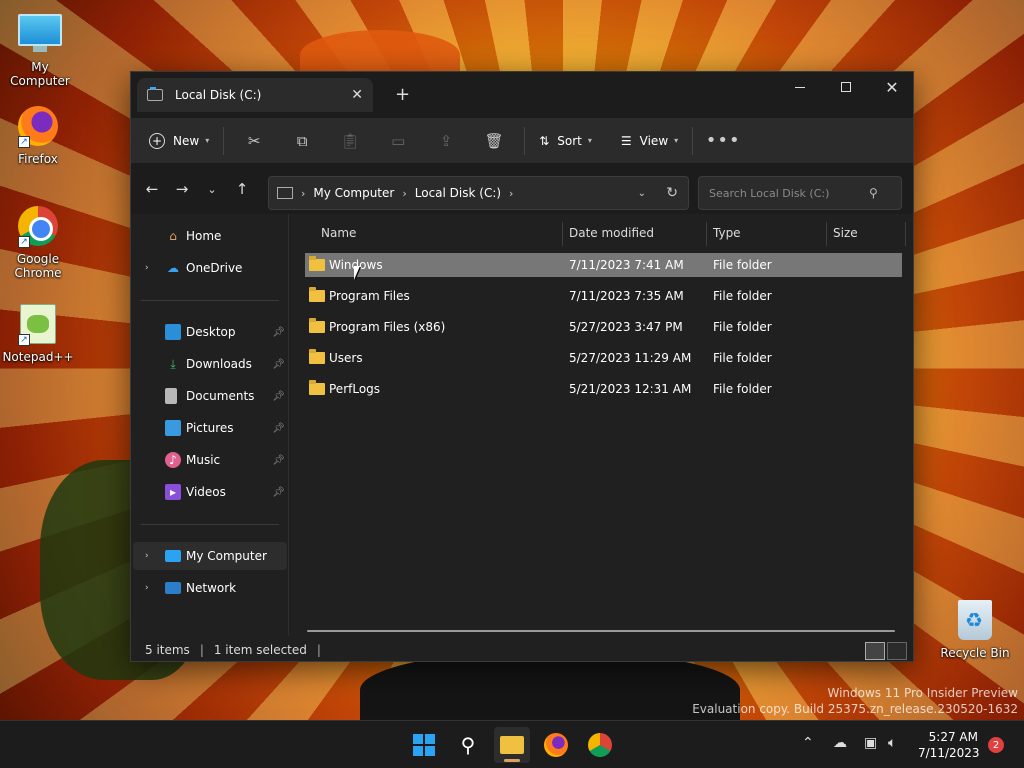 This screenshot has height=768, width=1024. Describe the element at coordinates (353, 193) in the screenshot. I see `breadcrumb-my-computer: My Computer` at that location.